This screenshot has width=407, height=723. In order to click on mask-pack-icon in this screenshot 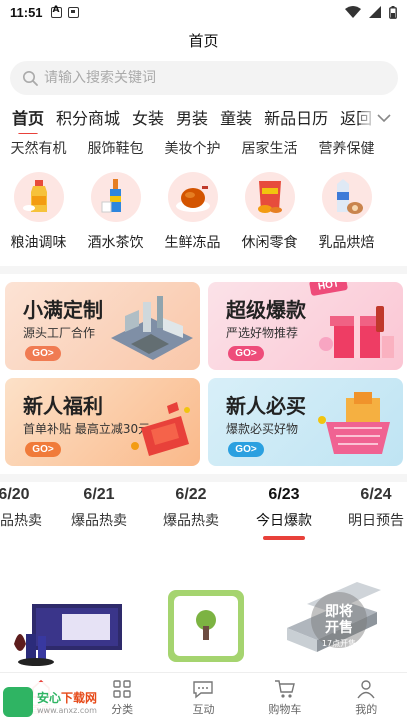, I will do `click(206, 626)`.